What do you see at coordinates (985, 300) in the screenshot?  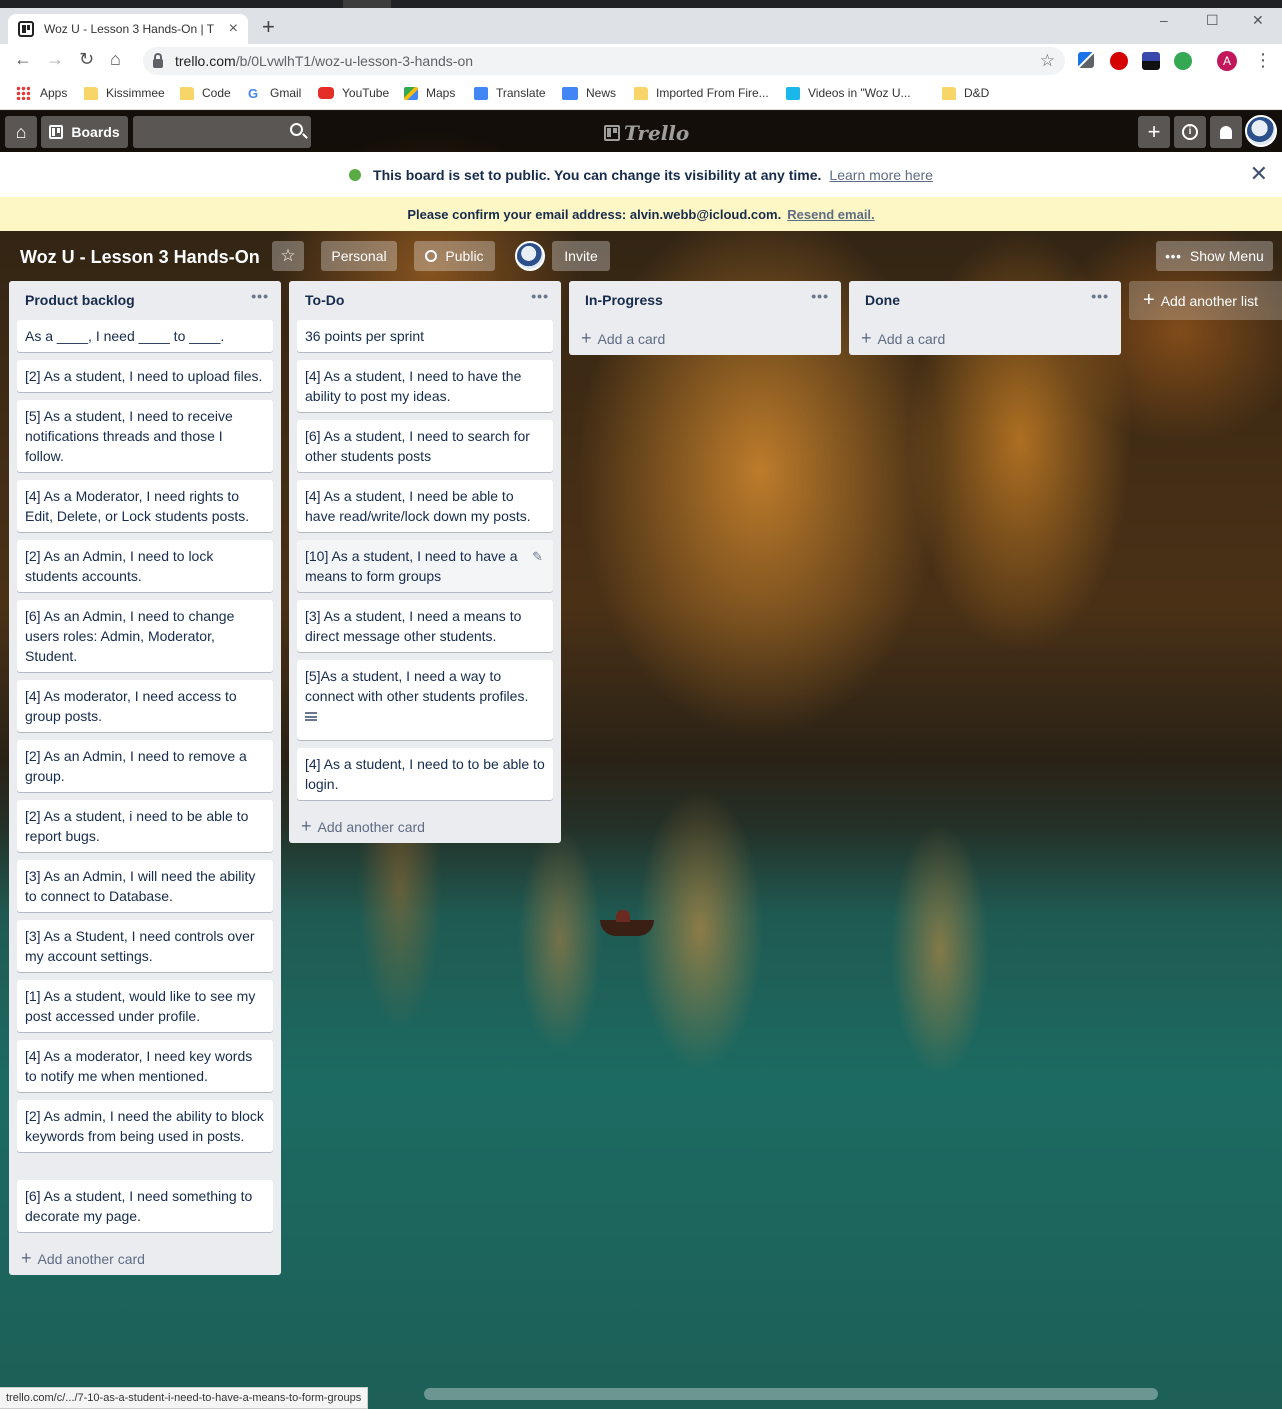 I see `list-header: Done •••` at bounding box center [985, 300].